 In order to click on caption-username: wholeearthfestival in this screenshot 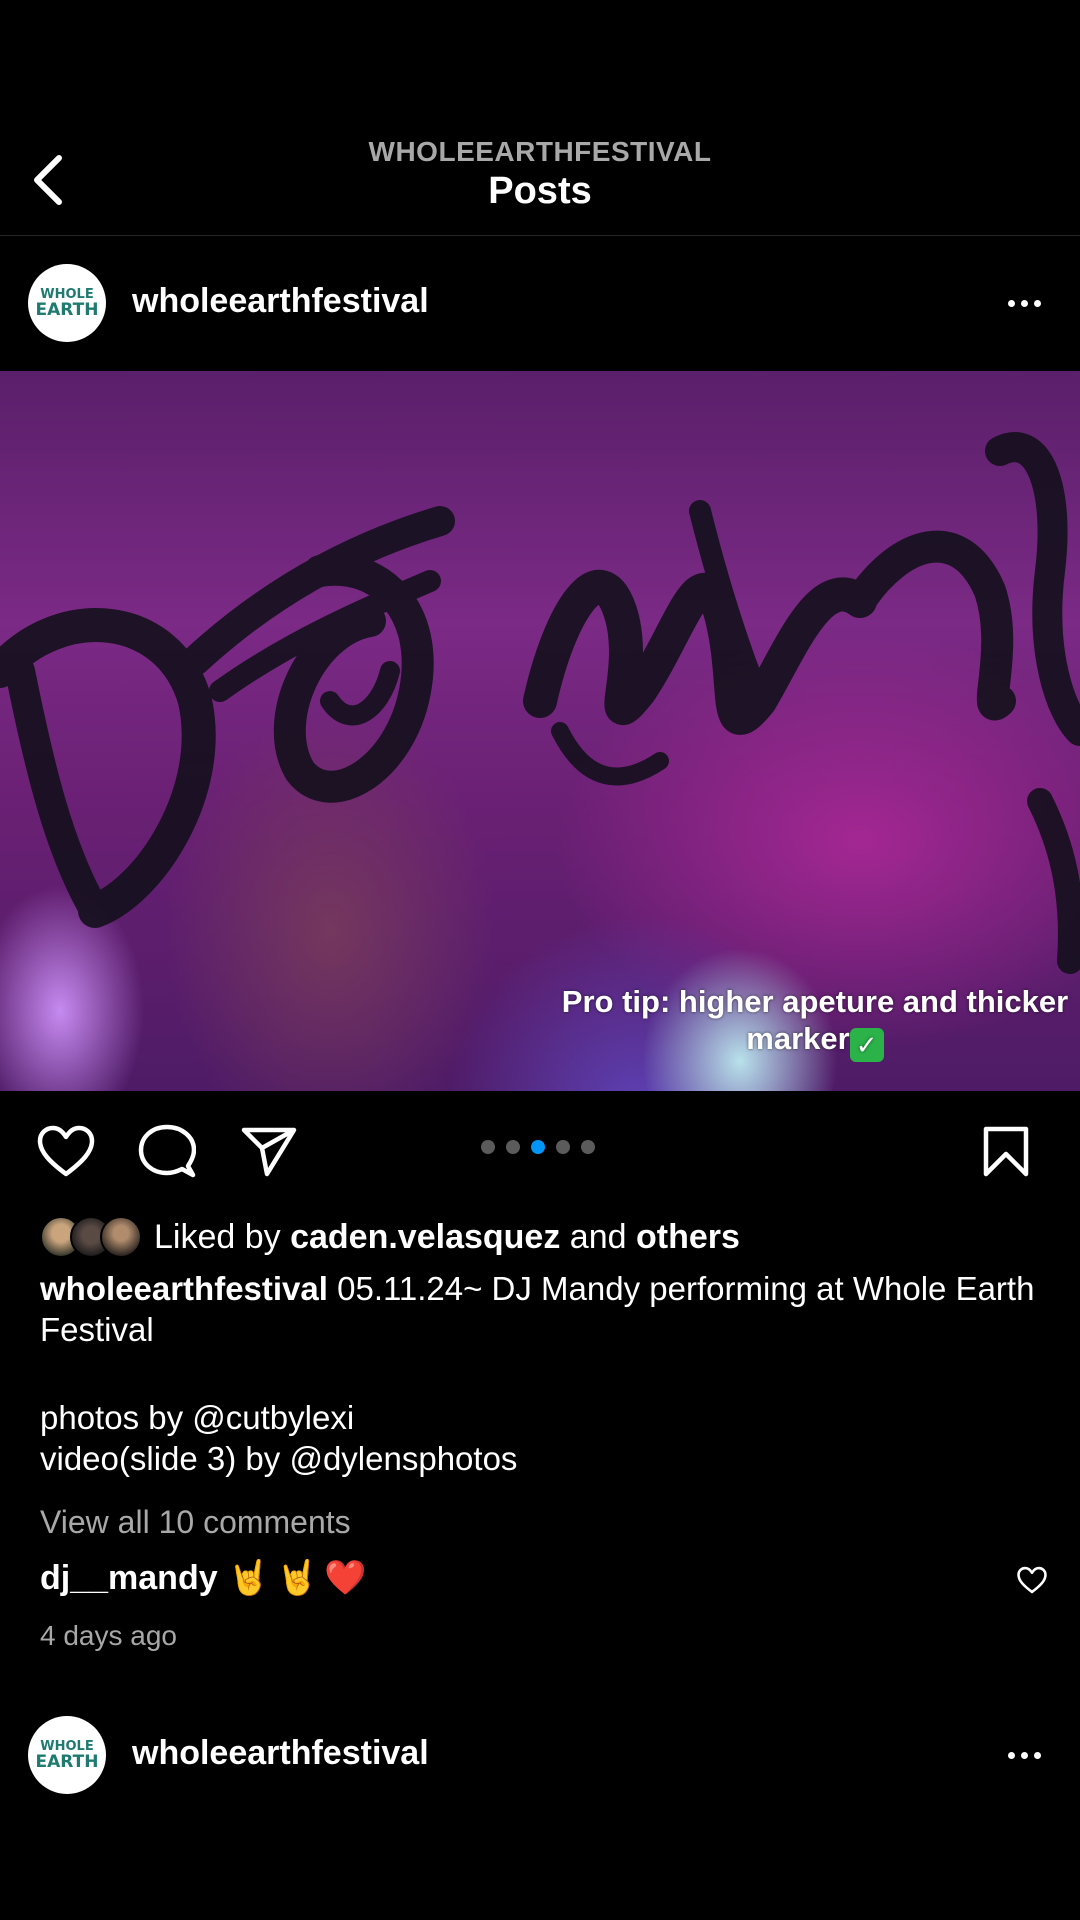, I will do `click(184, 1288)`.